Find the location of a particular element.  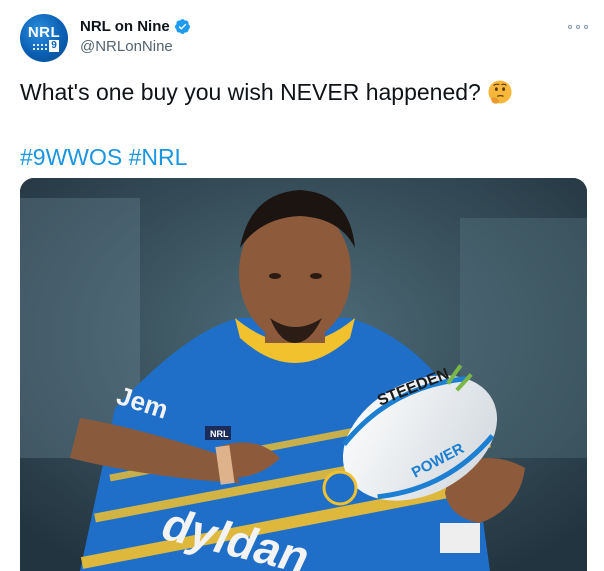

more-options-icon is located at coordinates (578, 27).